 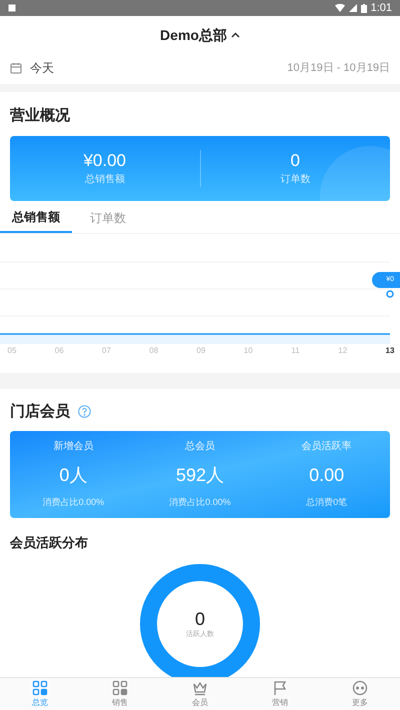 I want to click on stat-label: 新增会员, so click(x=73, y=447).